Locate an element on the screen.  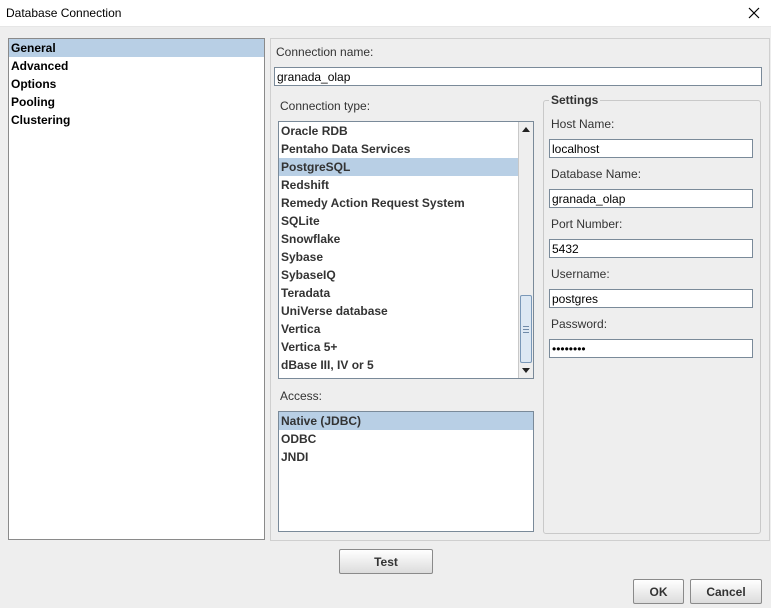
scroll-up-button is located at coordinates (526, 129).